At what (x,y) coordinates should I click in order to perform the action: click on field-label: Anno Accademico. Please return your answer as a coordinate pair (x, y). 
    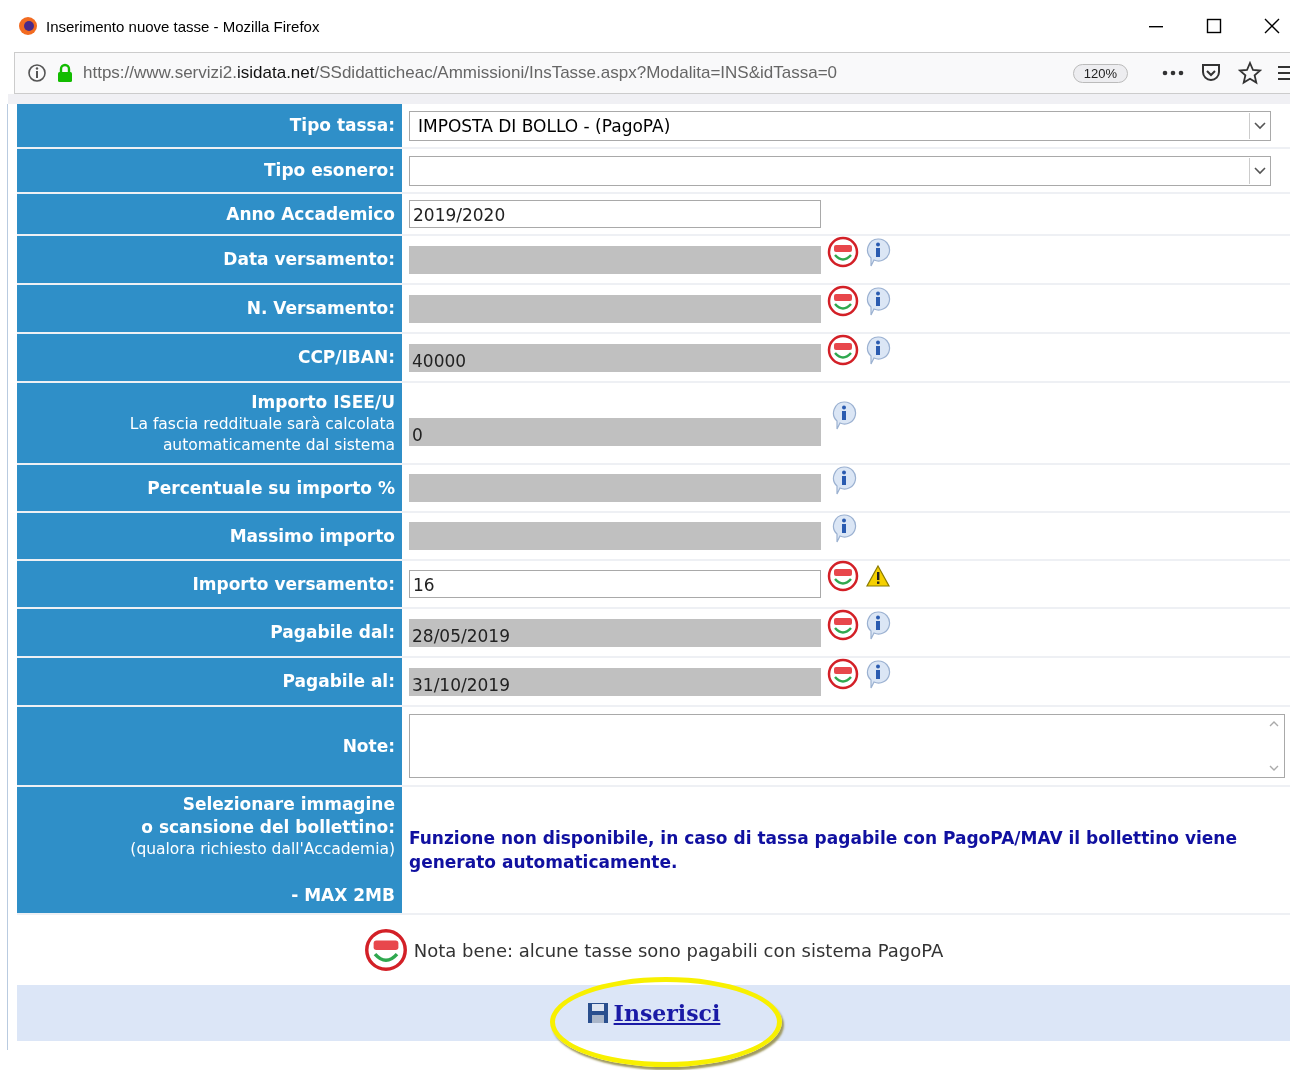
    Looking at the image, I should click on (310, 214).